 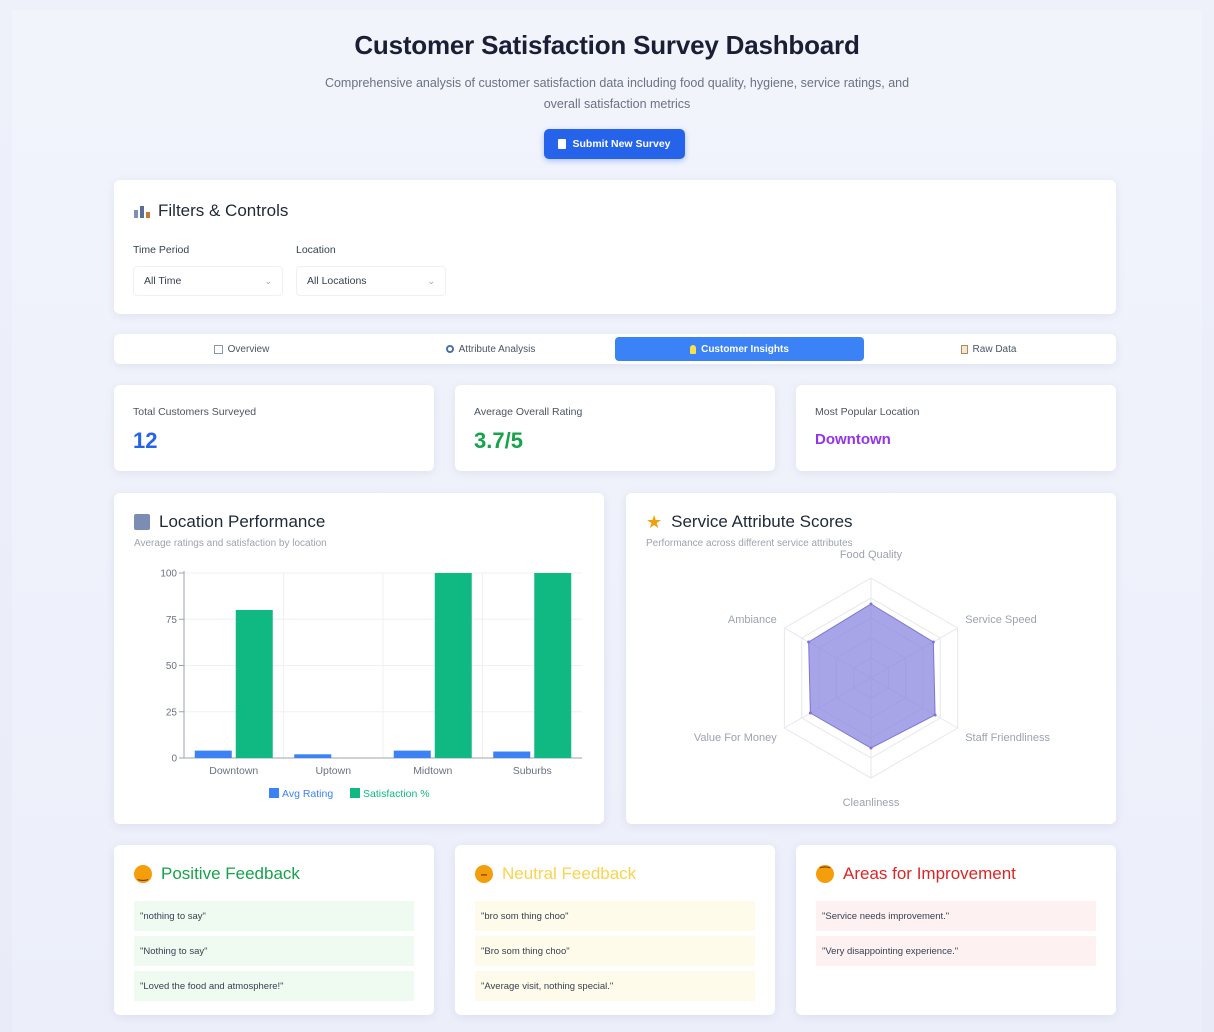 What do you see at coordinates (498, 440) in the screenshot?
I see `stat-value: 3.7/5` at bounding box center [498, 440].